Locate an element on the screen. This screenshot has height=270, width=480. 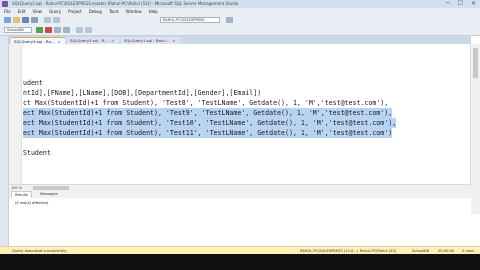
server-combo: RAHUL-PC\SQLEXPRESS is located at coordinates (190, 20).